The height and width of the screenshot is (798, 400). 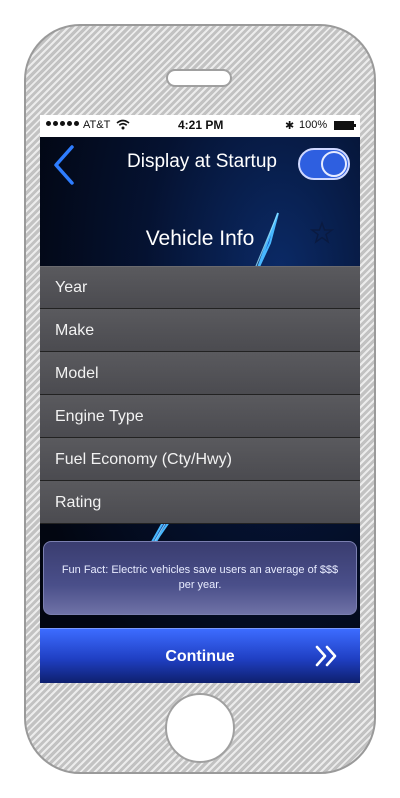 I want to click on continue-button: Continue, so click(x=200, y=655).